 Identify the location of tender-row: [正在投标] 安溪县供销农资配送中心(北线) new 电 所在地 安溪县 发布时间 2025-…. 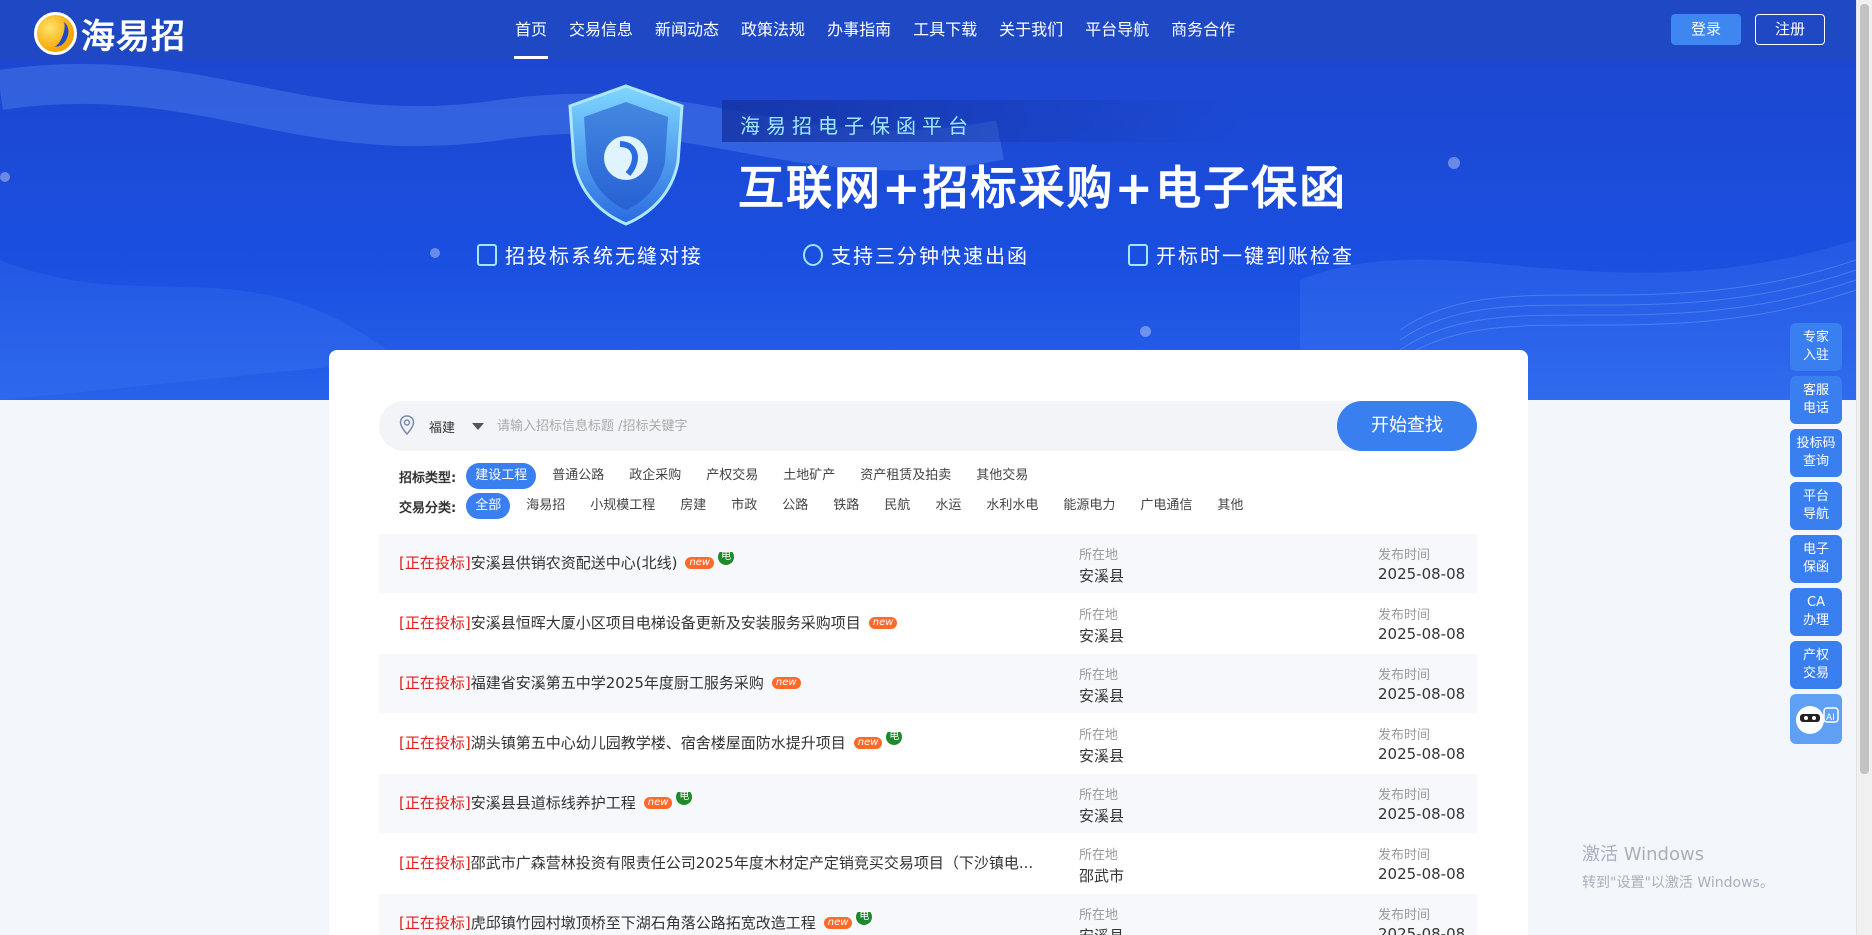
(928, 564).